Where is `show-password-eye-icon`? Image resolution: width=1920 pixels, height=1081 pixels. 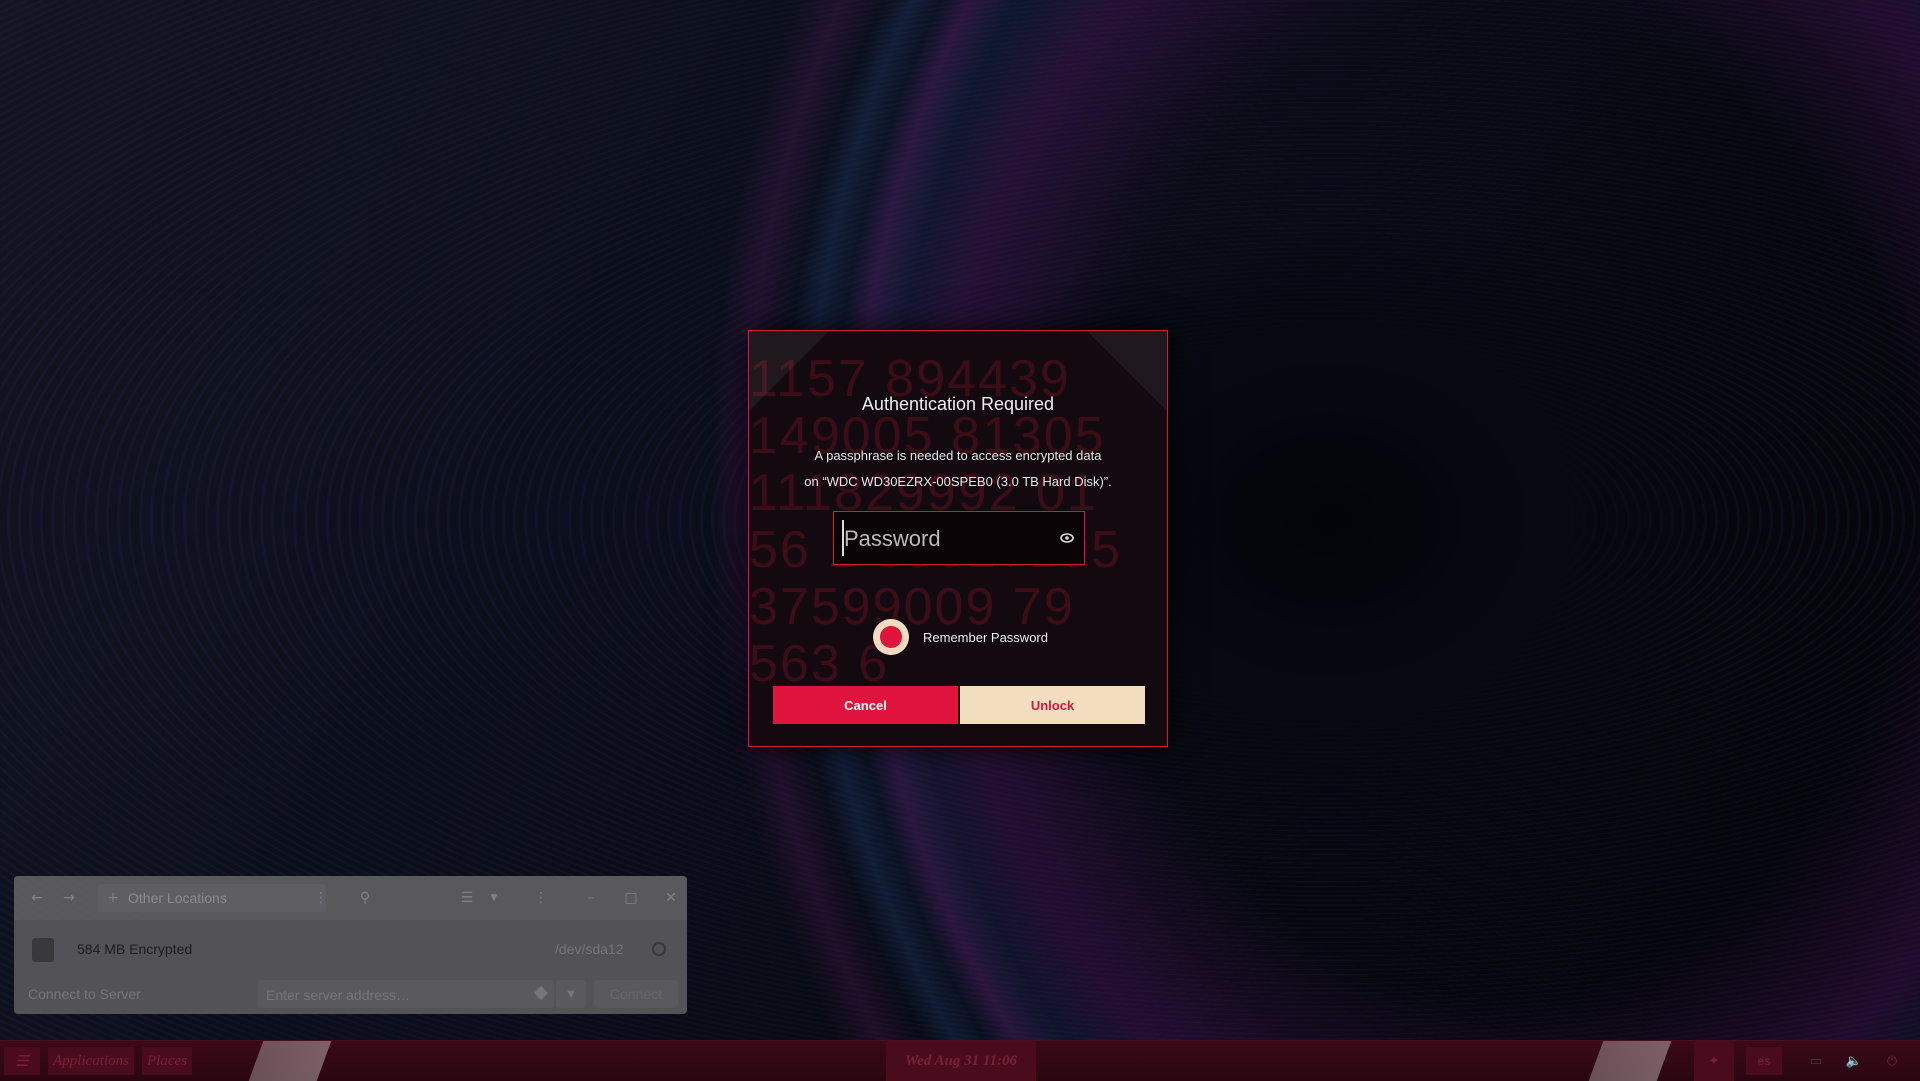 show-password-eye-icon is located at coordinates (1067, 538).